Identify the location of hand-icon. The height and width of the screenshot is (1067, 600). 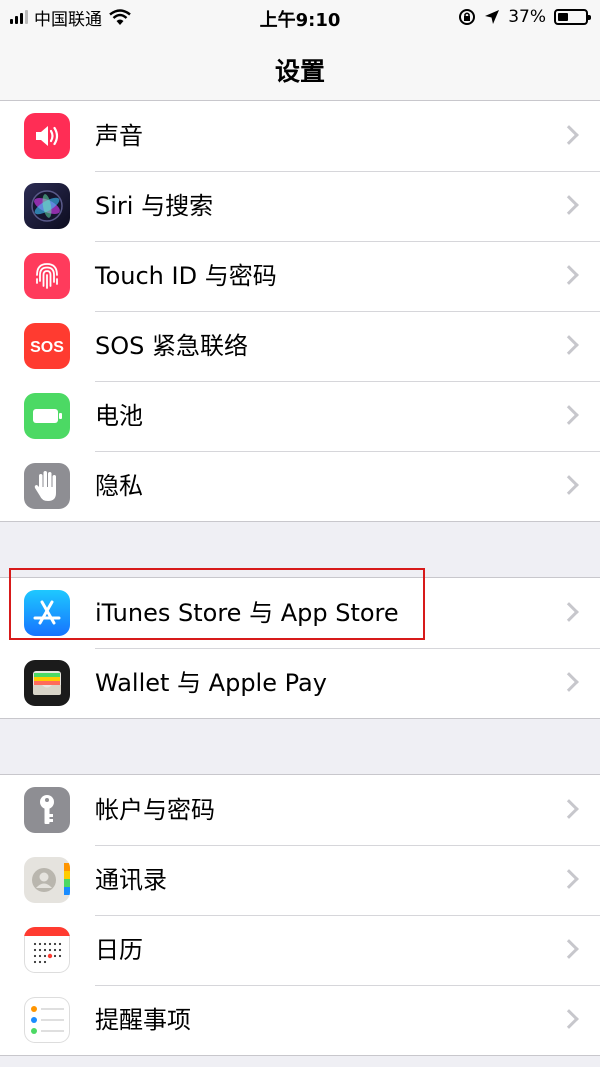
(47, 486).